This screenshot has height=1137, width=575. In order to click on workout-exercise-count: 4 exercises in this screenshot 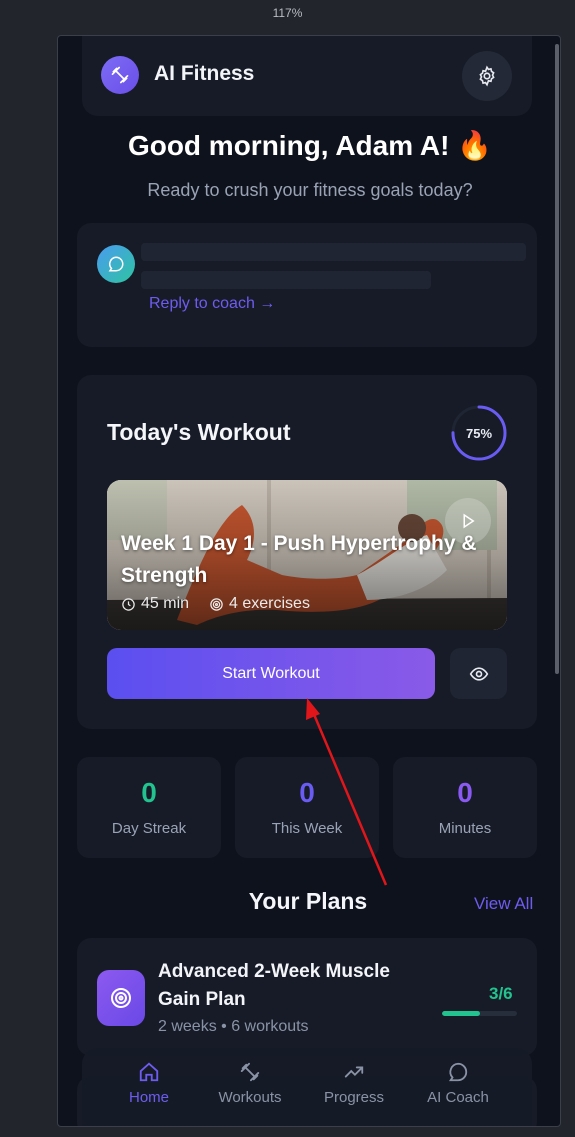, I will do `click(269, 603)`.